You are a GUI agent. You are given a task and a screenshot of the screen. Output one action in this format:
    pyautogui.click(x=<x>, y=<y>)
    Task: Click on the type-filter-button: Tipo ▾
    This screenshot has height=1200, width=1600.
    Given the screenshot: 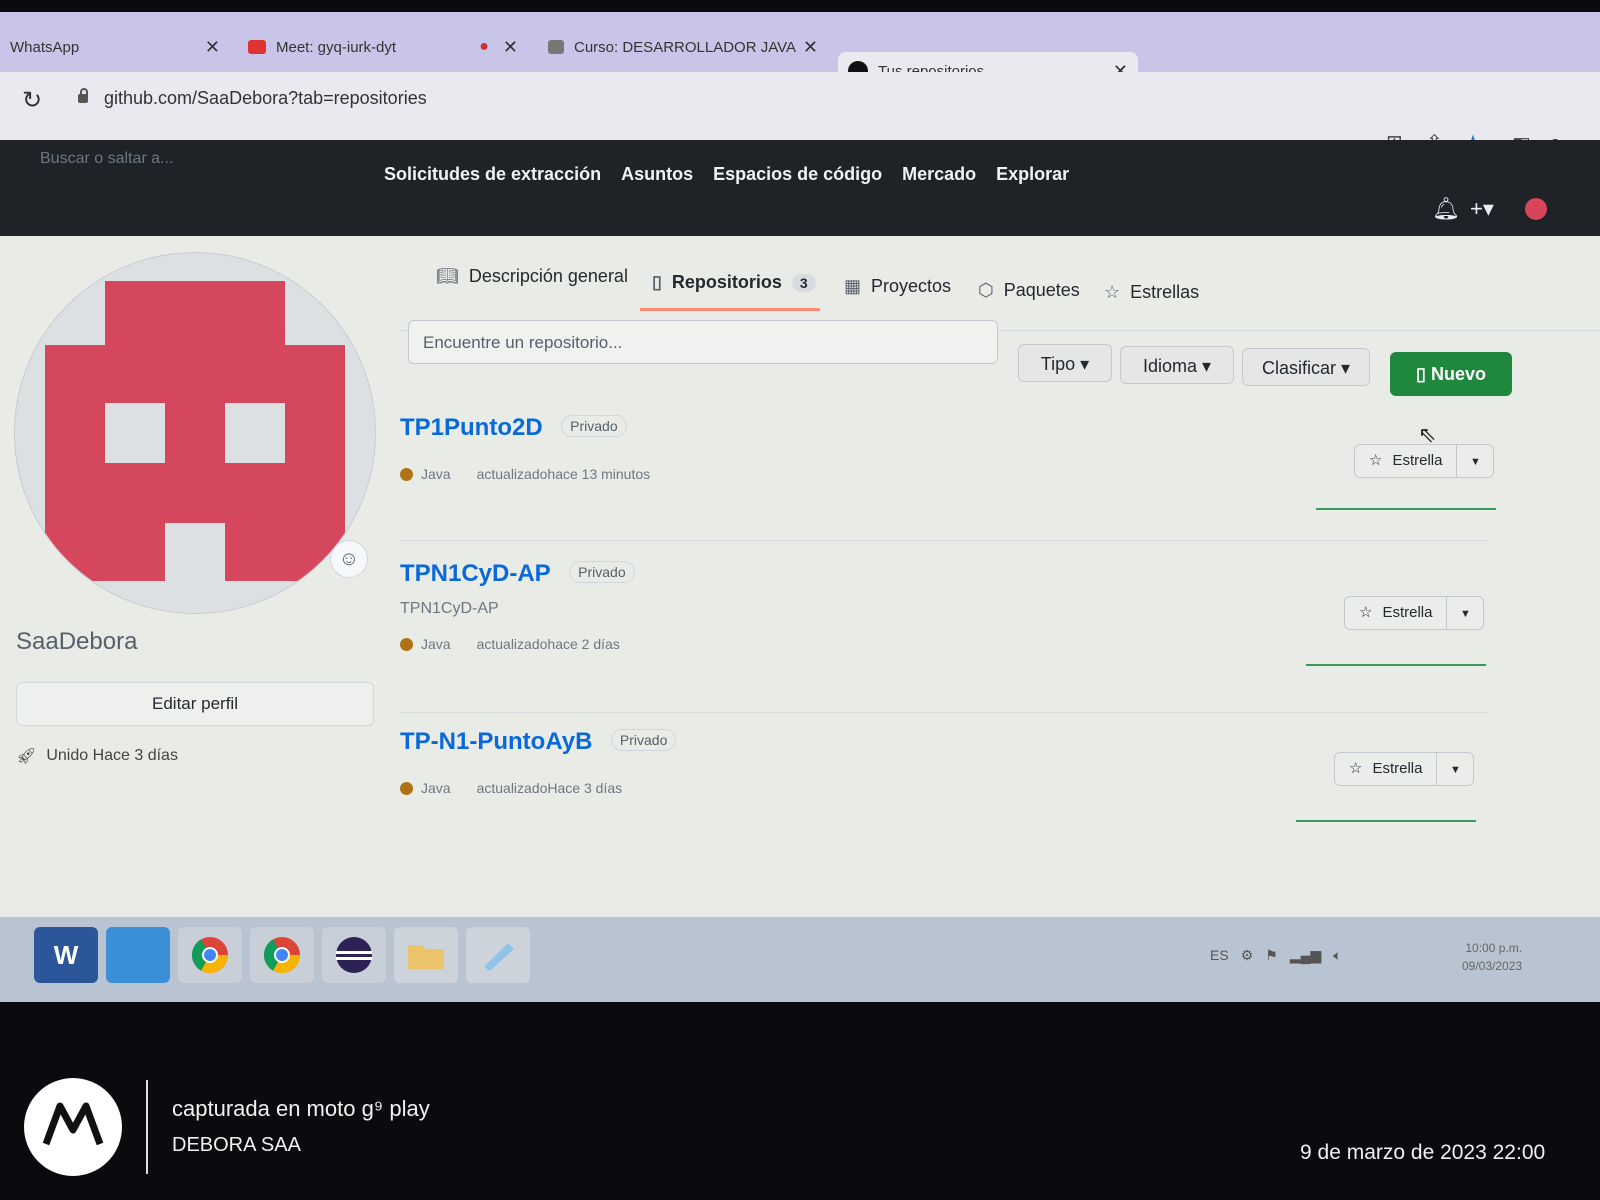 What is the action you would take?
    pyautogui.click(x=1065, y=363)
    